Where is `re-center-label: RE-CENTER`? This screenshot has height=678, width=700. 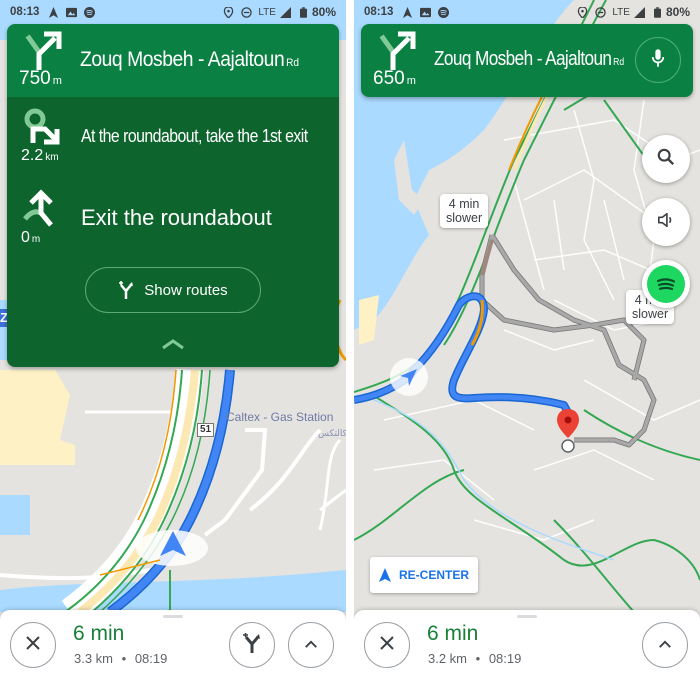 re-center-label: RE-CENTER is located at coordinates (433, 575).